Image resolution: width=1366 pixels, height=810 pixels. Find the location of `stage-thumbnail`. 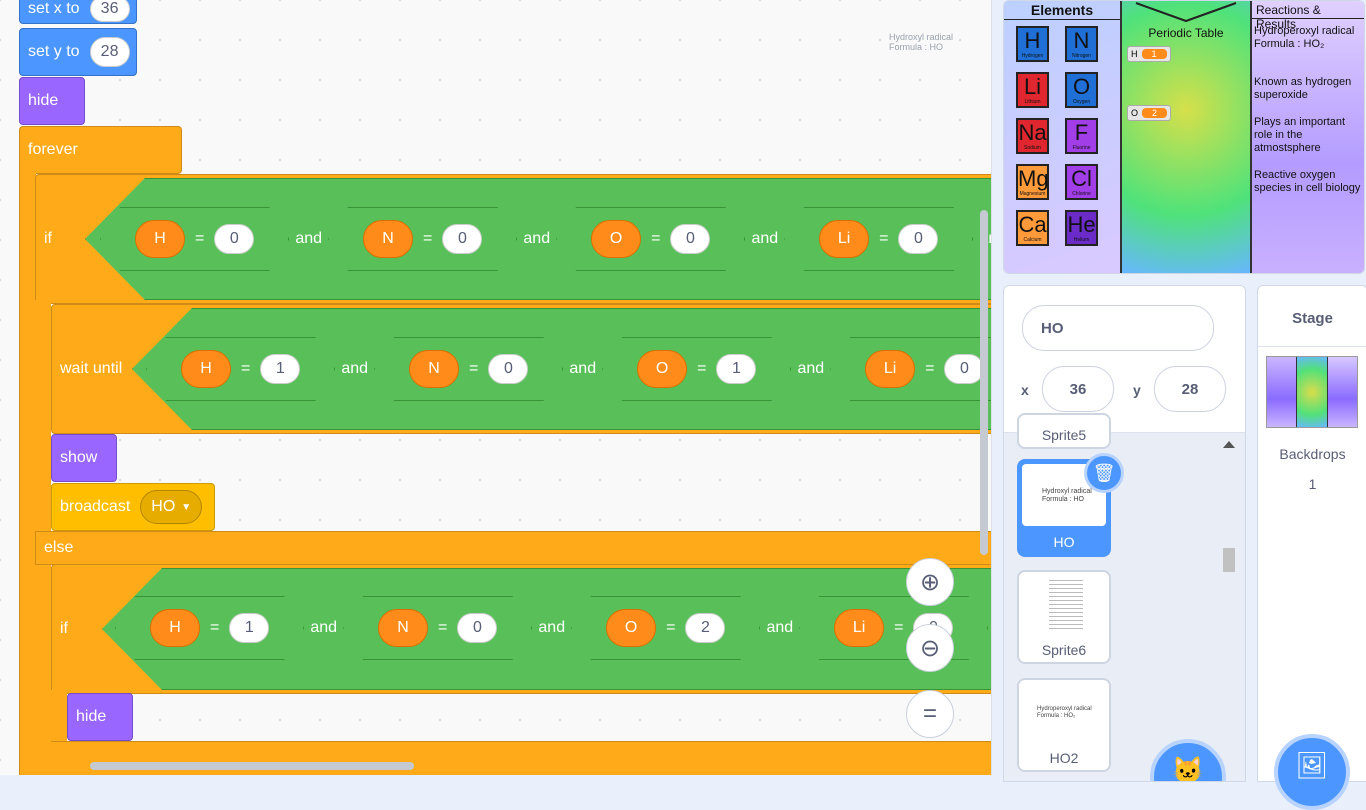

stage-thumbnail is located at coordinates (1312, 392).